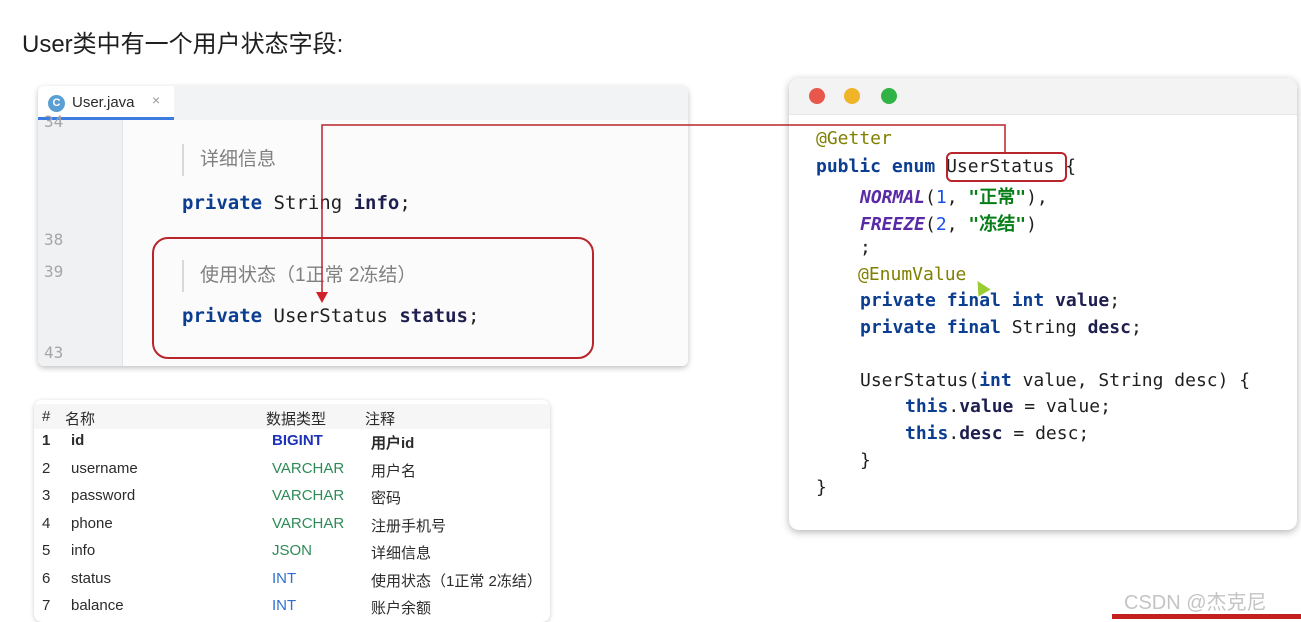 The width and height of the screenshot is (1301, 622). What do you see at coordinates (54, 271) in the screenshot?
I see `line-number: 39` at bounding box center [54, 271].